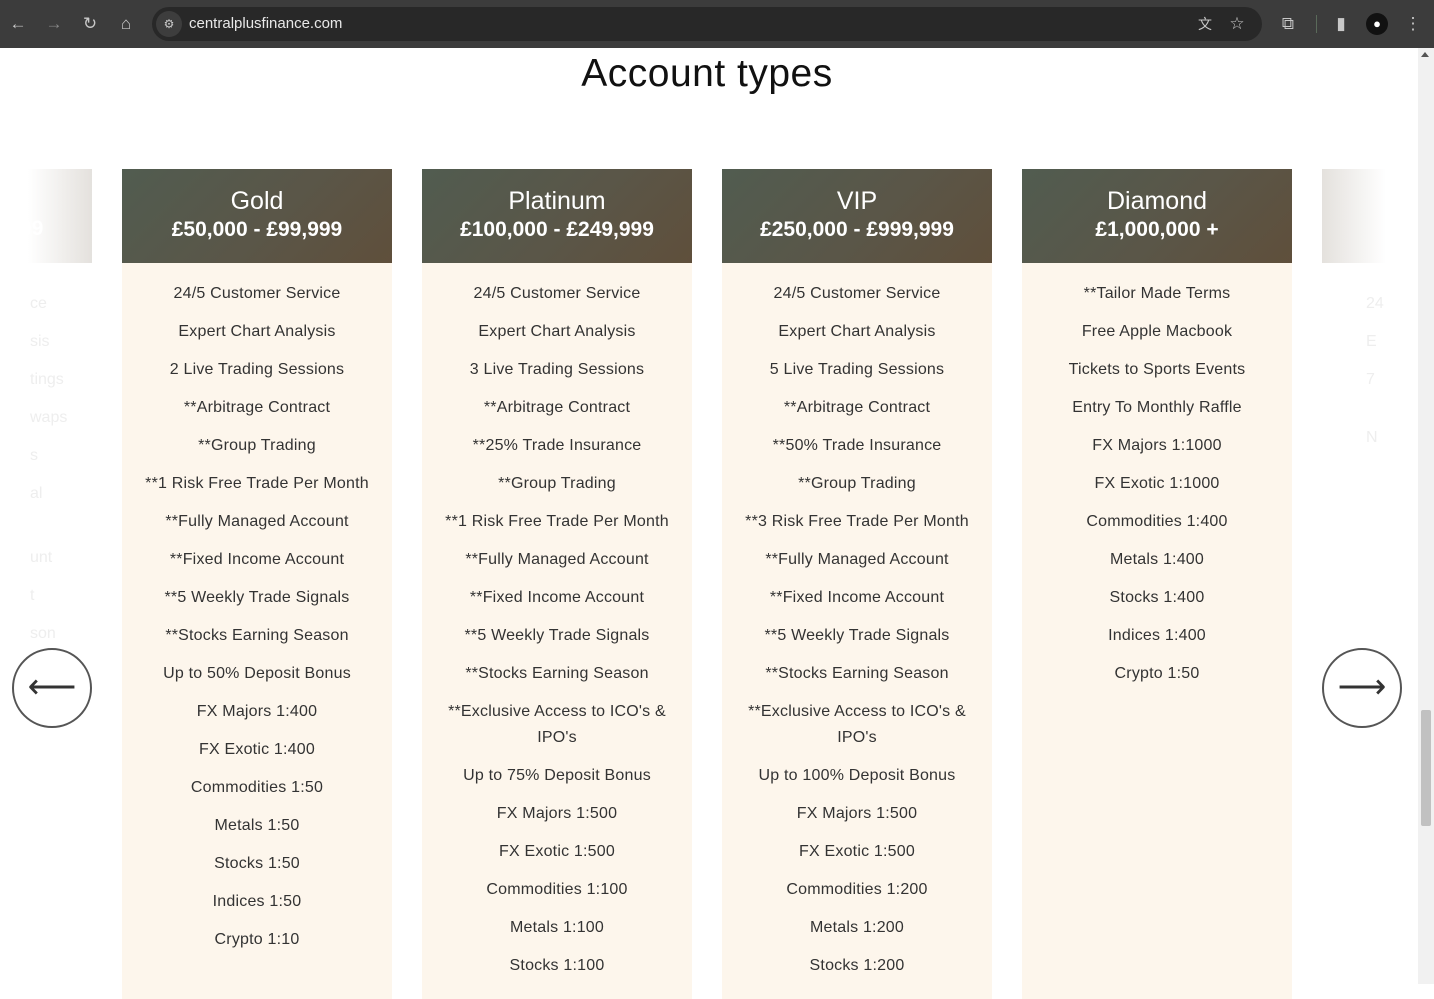 This screenshot has width=1434, height=999. I want to click on ghost-feature: 7, so click(1370, 379).